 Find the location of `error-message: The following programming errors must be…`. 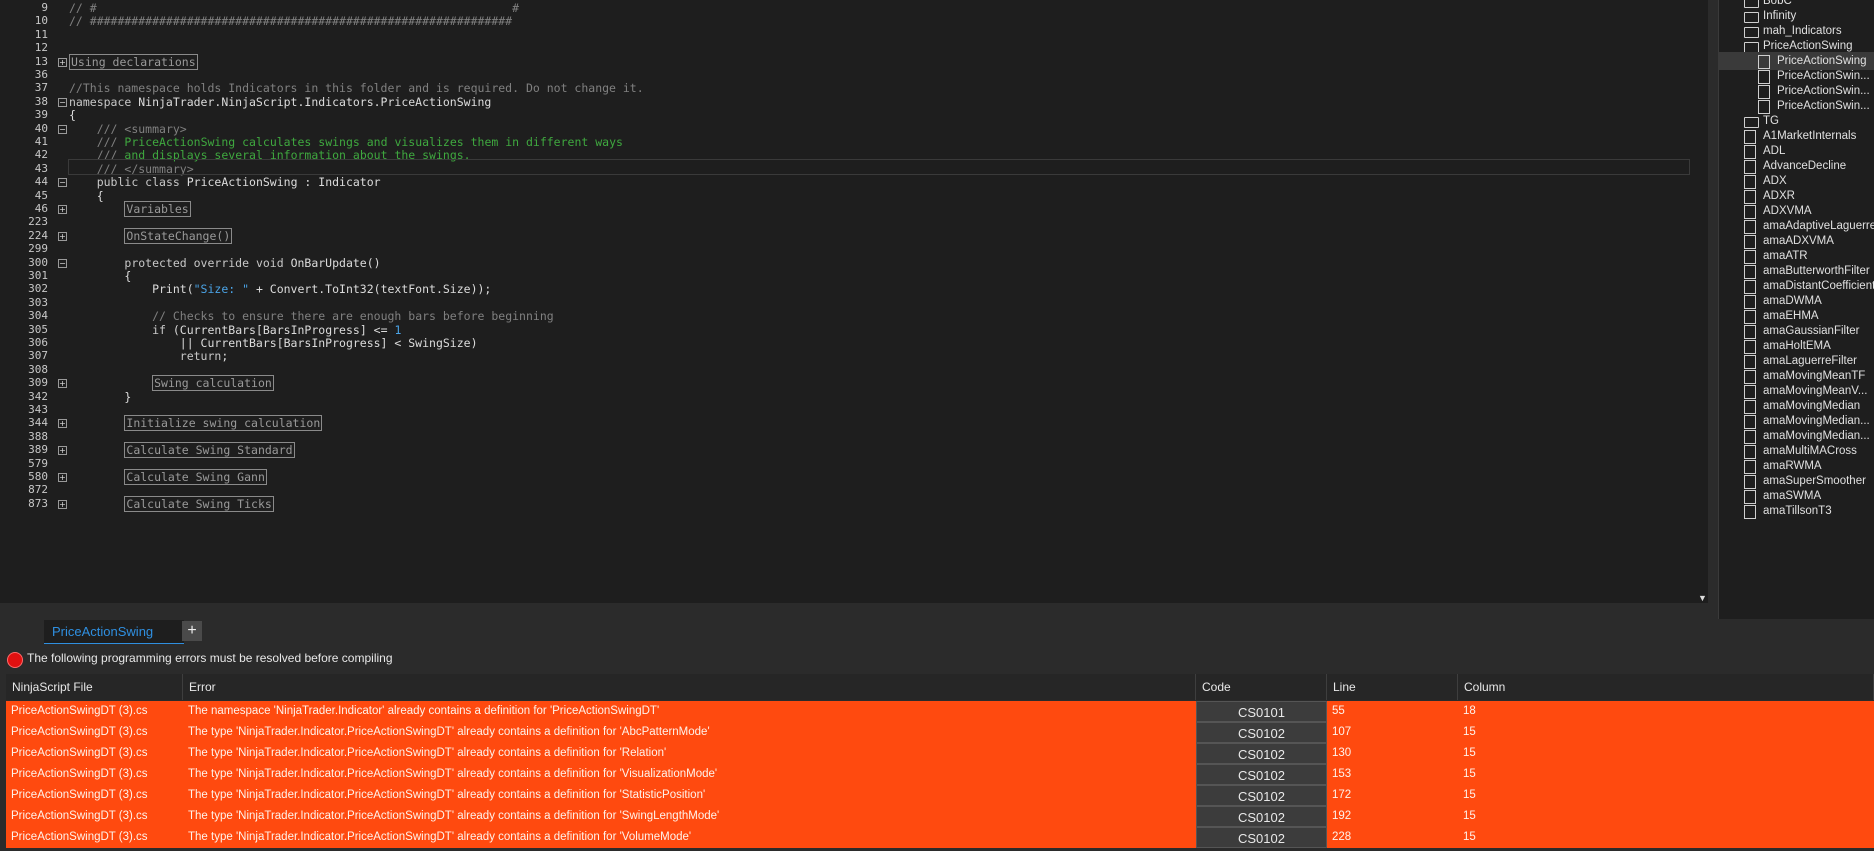

error-message: The following programming errors must be… is located at coordinates (210, 658).